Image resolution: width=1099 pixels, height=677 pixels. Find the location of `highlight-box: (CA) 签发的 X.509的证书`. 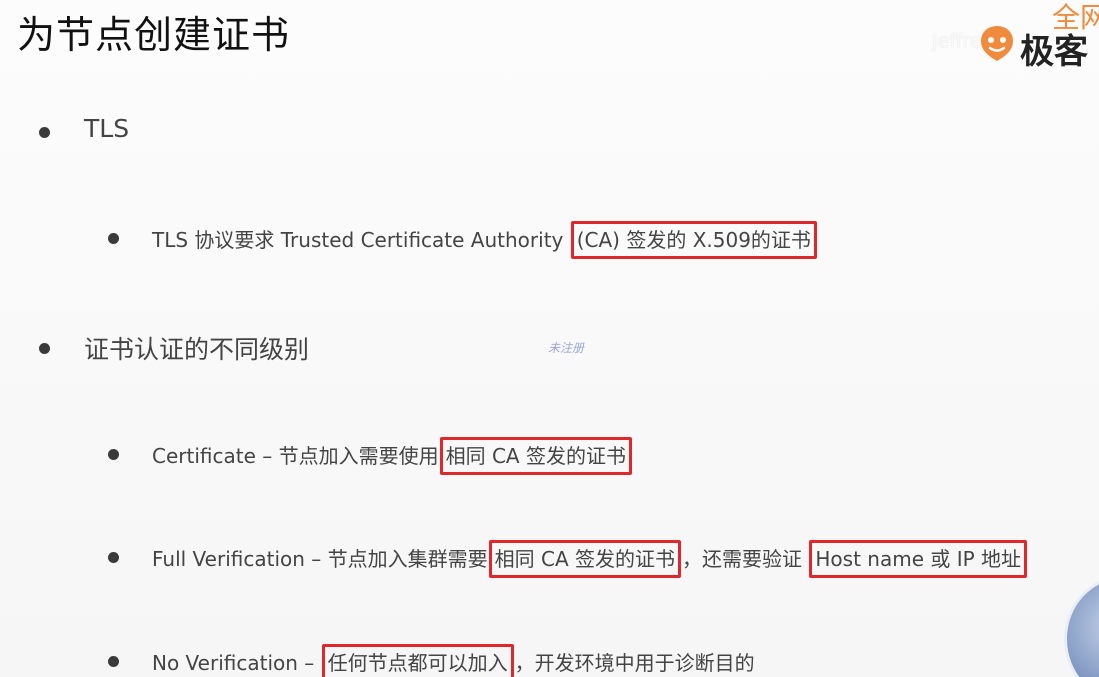

highlight-box: (CA) 签发的 X.509的证书 is located at coordinates (693, 240).